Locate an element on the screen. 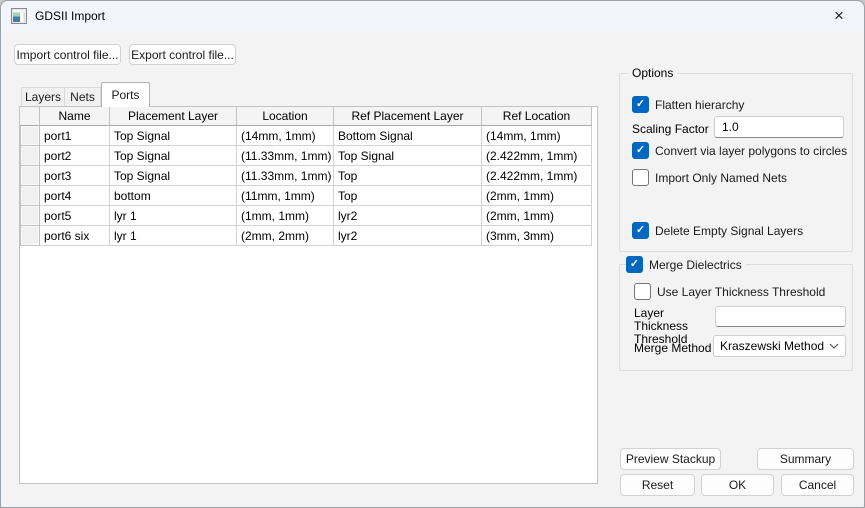 The width and height of the screenshot is (865, 508). import-only-named-nets-checkbox: ✓ is located at coordinates (640, 177).